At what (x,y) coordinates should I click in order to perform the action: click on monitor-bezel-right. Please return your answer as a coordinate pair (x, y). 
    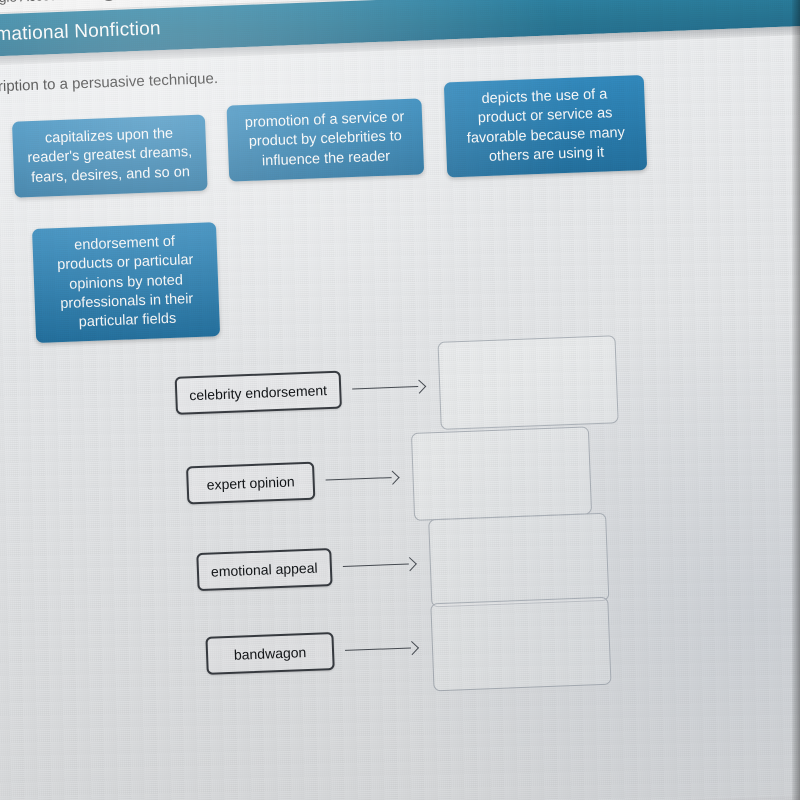
    Looking at the image, I should click on (796, 400).